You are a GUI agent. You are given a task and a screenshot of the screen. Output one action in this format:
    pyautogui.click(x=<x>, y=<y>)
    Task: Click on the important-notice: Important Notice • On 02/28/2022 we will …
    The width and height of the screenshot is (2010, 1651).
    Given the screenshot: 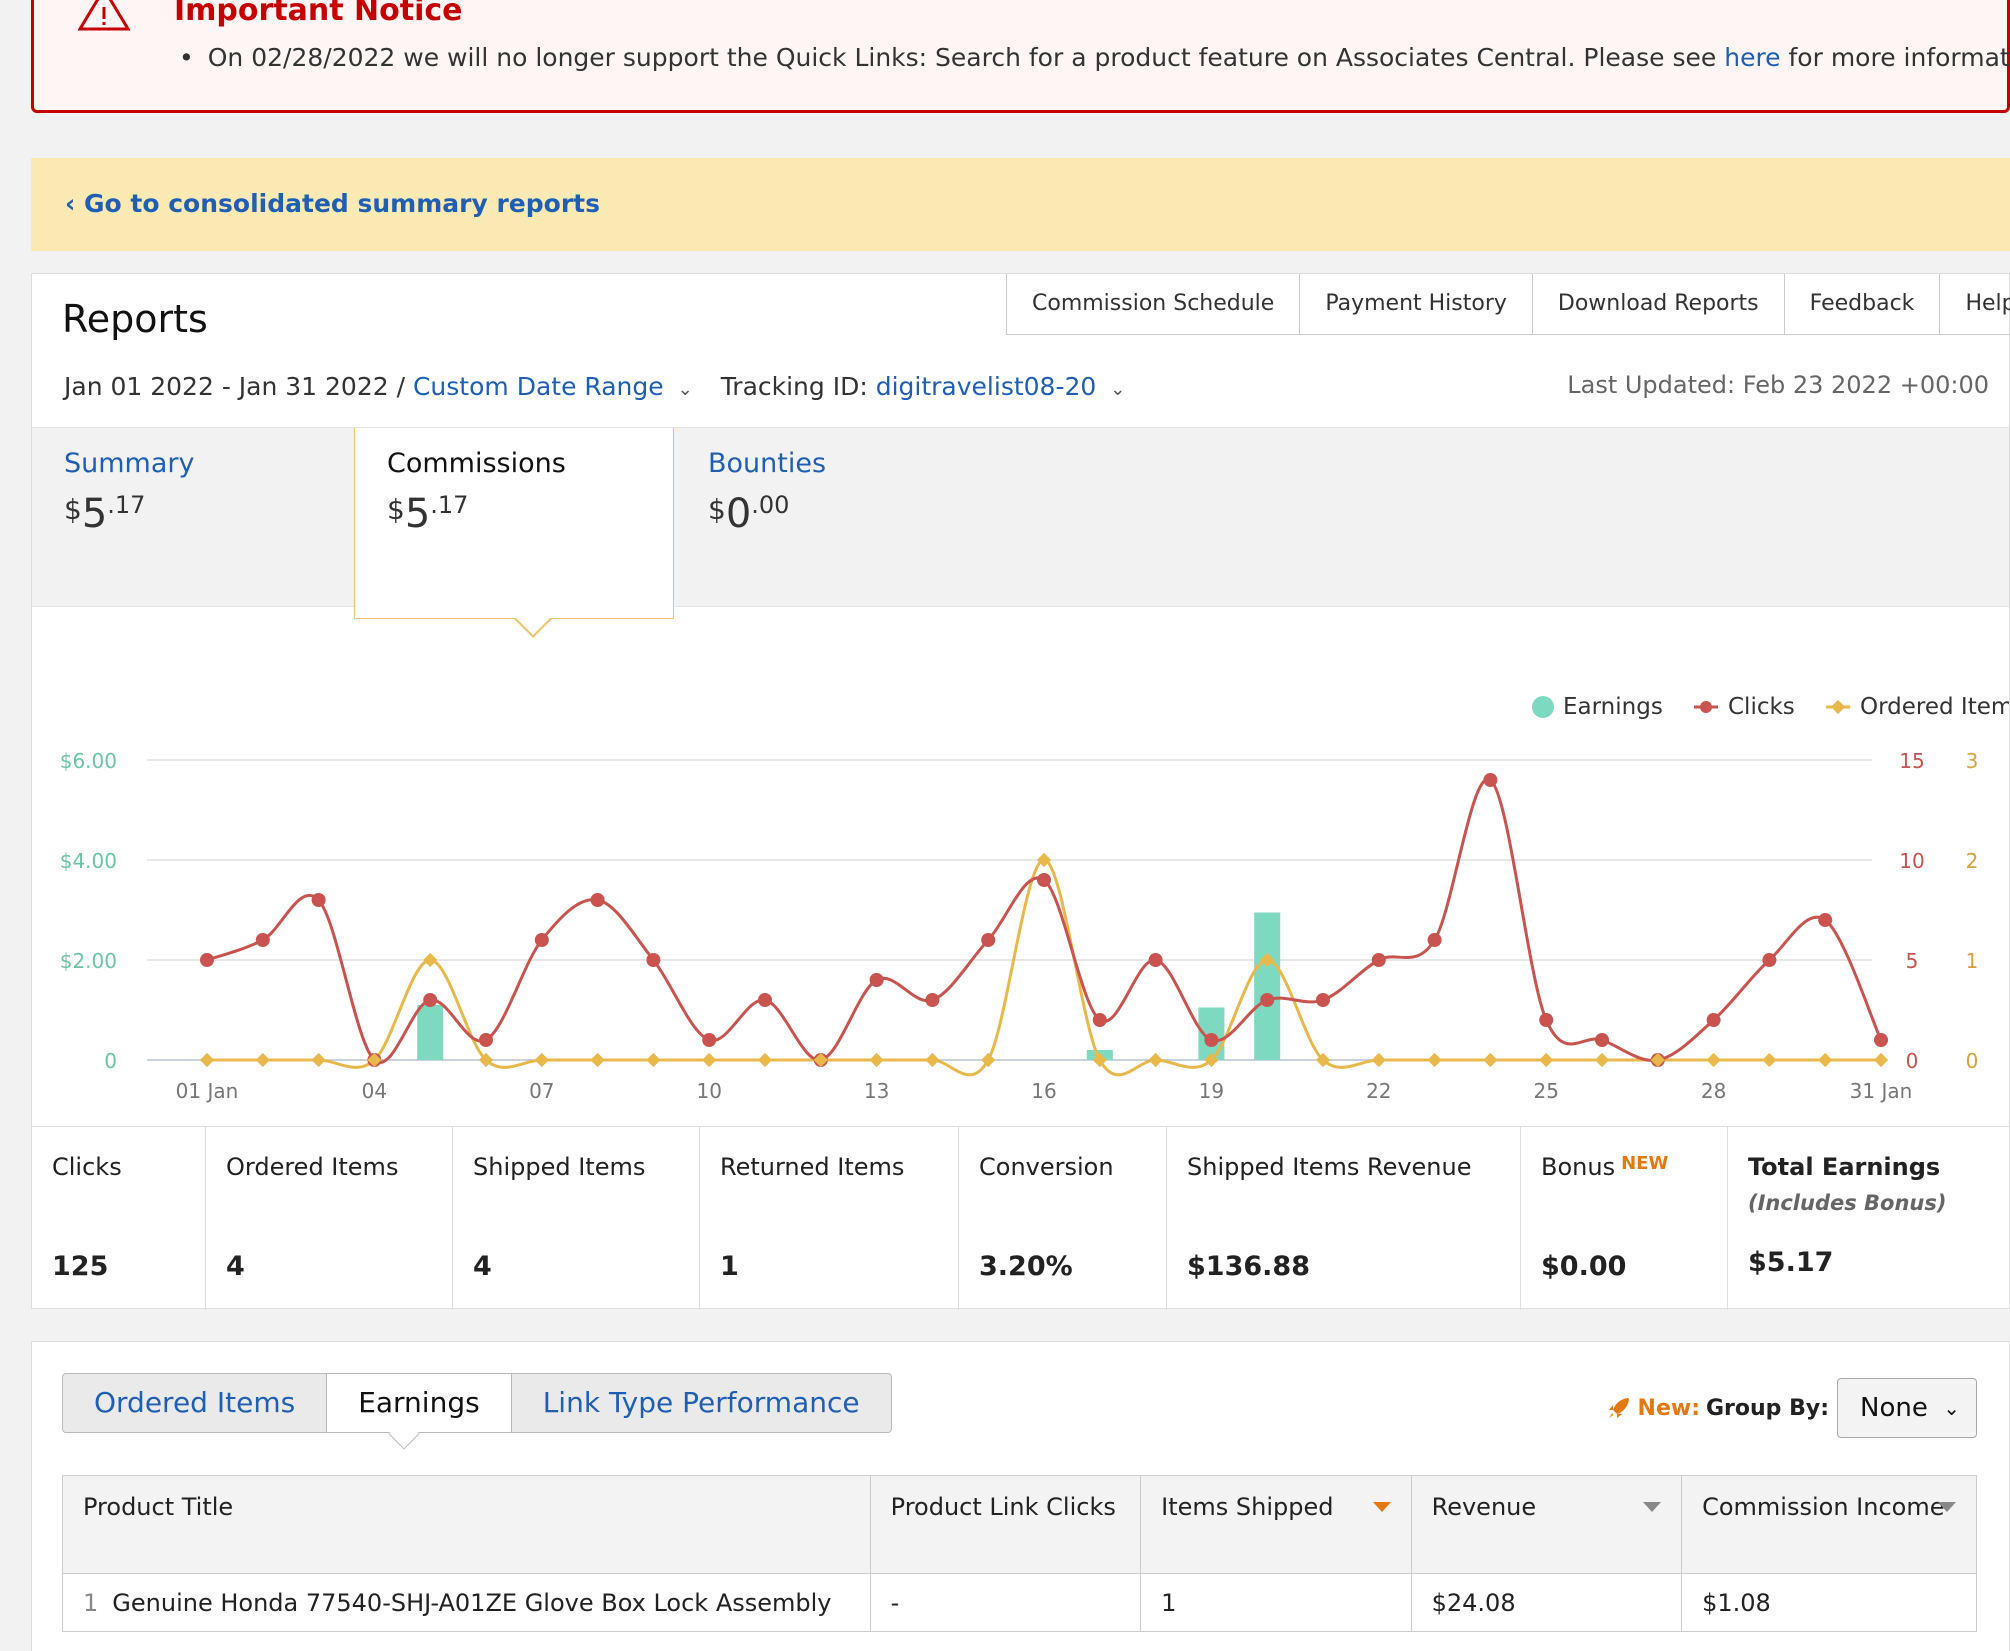 What is the action you would take?
    pyautogui.click(x=1020, y=56)
    